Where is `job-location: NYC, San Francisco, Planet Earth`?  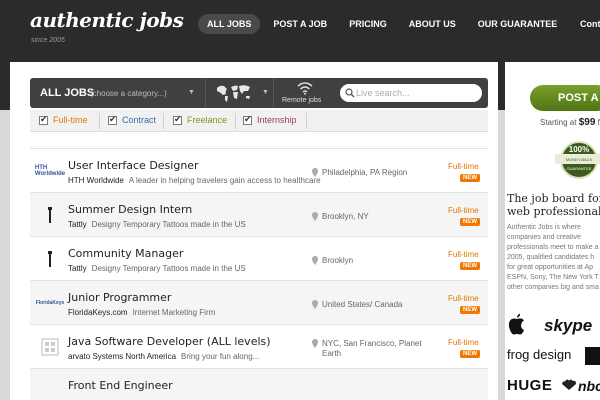 job-location: NYC, San Francisco, Planet Earth is located at coordinates (372, 348).